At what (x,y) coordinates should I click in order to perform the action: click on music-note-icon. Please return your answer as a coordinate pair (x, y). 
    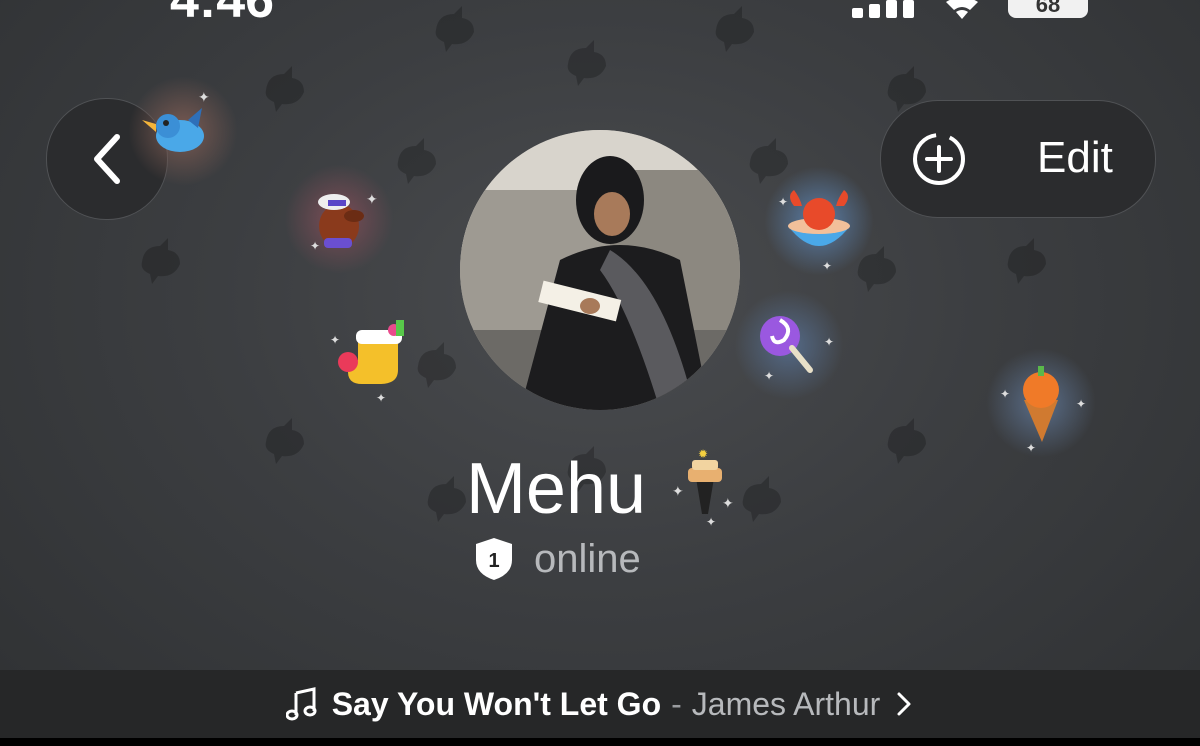
    Looking at the image, I should click on (301, 704).